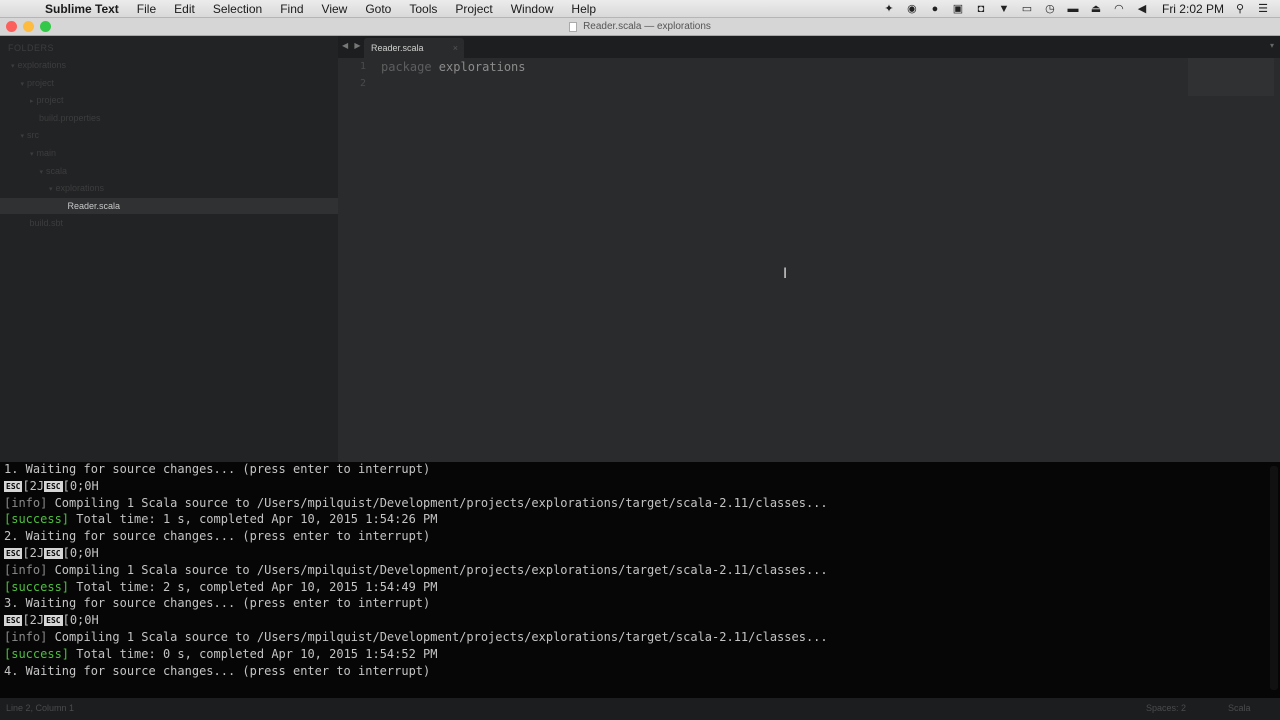  What do you see at coordinates (1274, 578) in the screenshot?
I see `terminal-scrollbar` at bounding box center [1274, 578].